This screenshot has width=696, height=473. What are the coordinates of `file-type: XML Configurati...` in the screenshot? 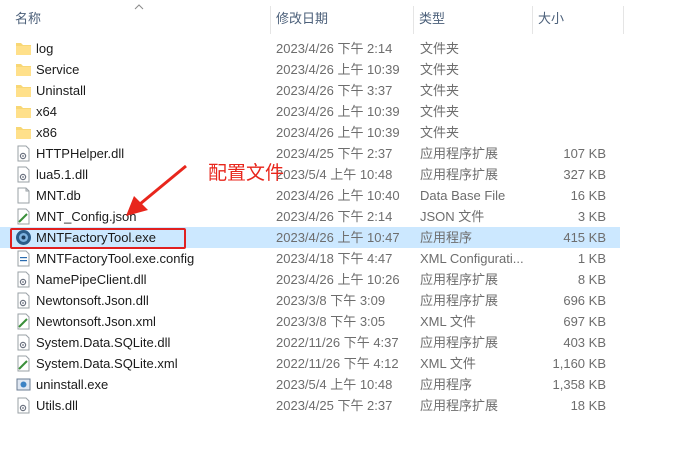 It's located at (472, 258).